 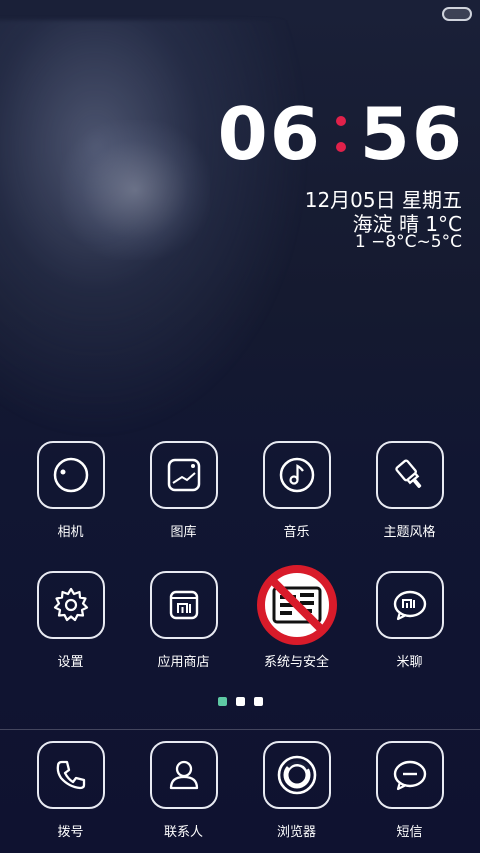 I want to click on browser-icon, so click(x=296, y=775).